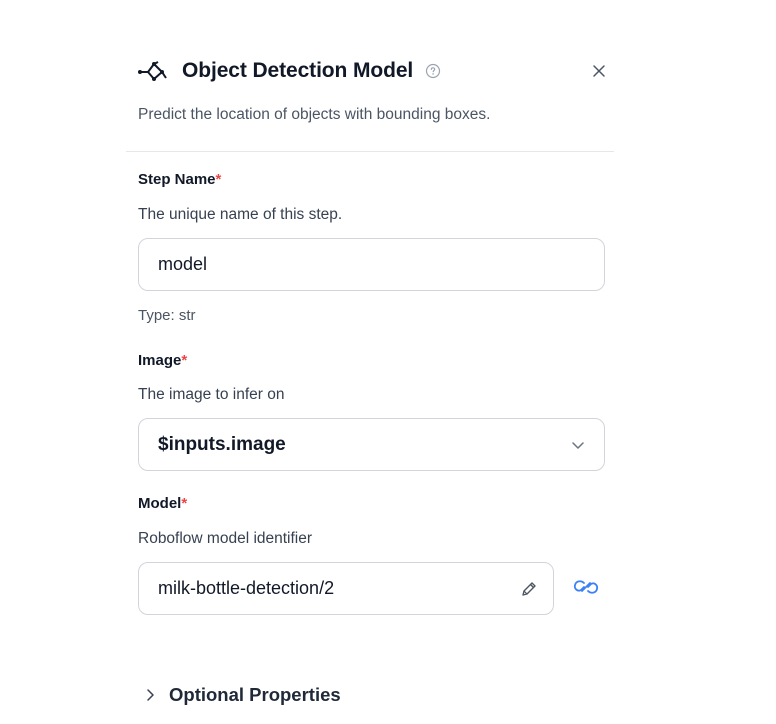  I want to click on step-name-type-hint: Type: str, so click(167, 315).